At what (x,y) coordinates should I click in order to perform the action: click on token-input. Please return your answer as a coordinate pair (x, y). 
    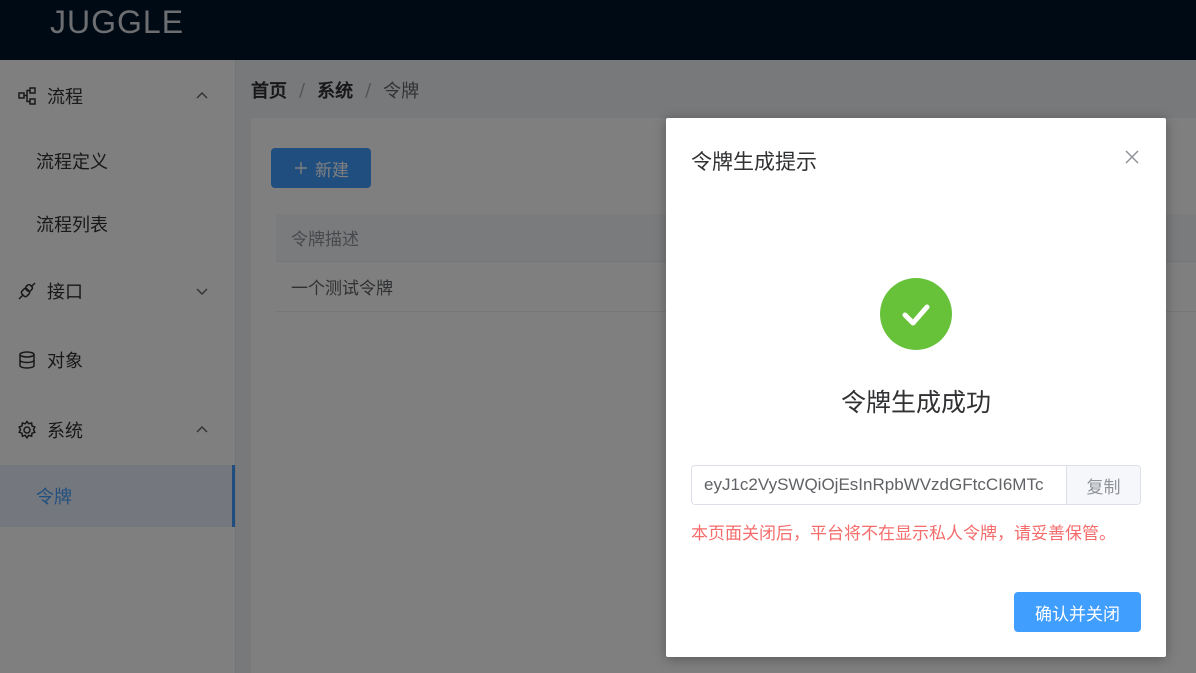
    Looking at the image, I should click on (879, 485).